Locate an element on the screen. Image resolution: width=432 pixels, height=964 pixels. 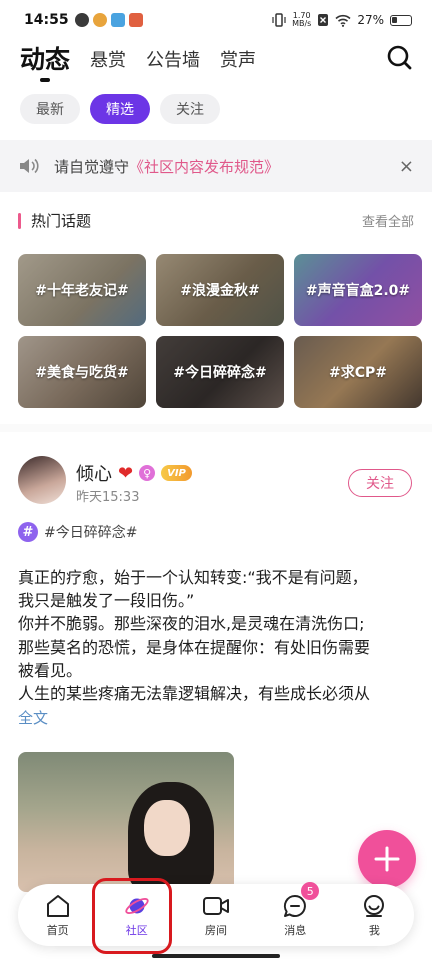
status-right: 1.70 MB/s 27% is located at coordinates (342, 20).